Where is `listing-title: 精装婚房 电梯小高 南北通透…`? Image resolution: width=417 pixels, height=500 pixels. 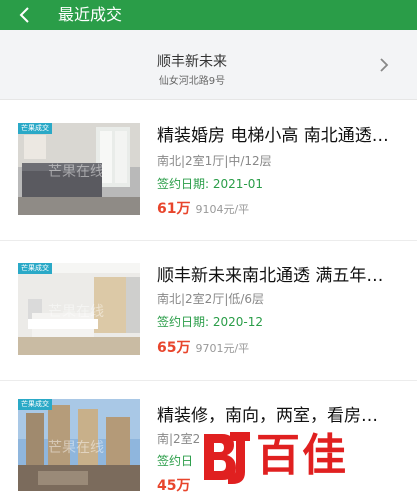
listing-title: 精装婚房 电梯小高 南北通透… is located at coordinates (273, 136).